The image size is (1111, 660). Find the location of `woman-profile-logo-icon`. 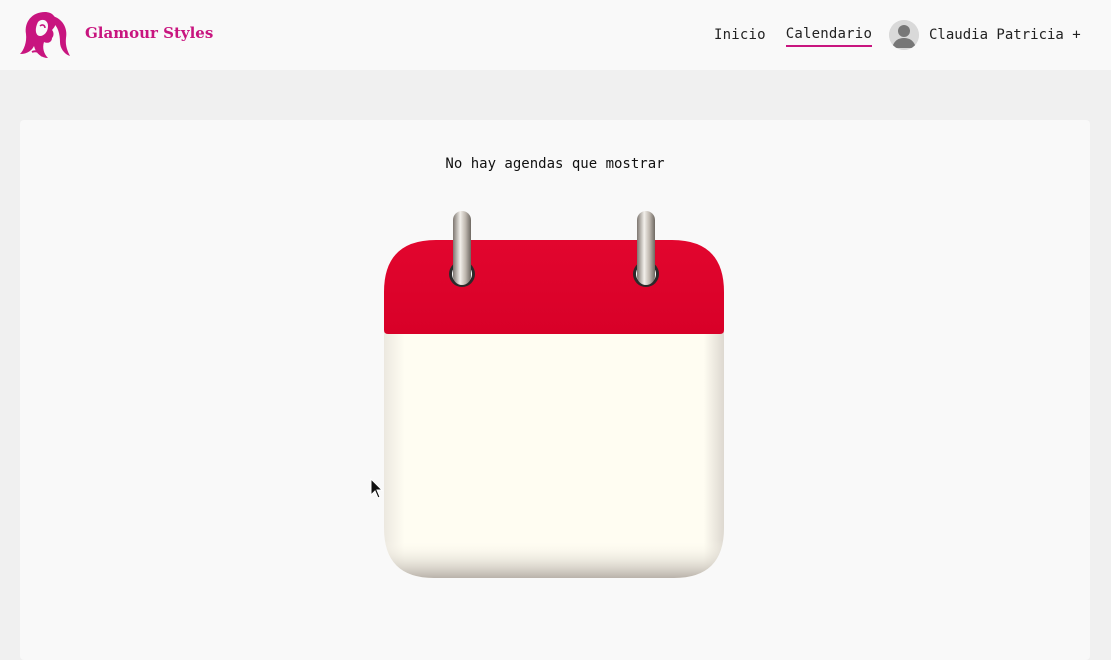

woman-profile-logo-icon is located at coordinates (45, 35).